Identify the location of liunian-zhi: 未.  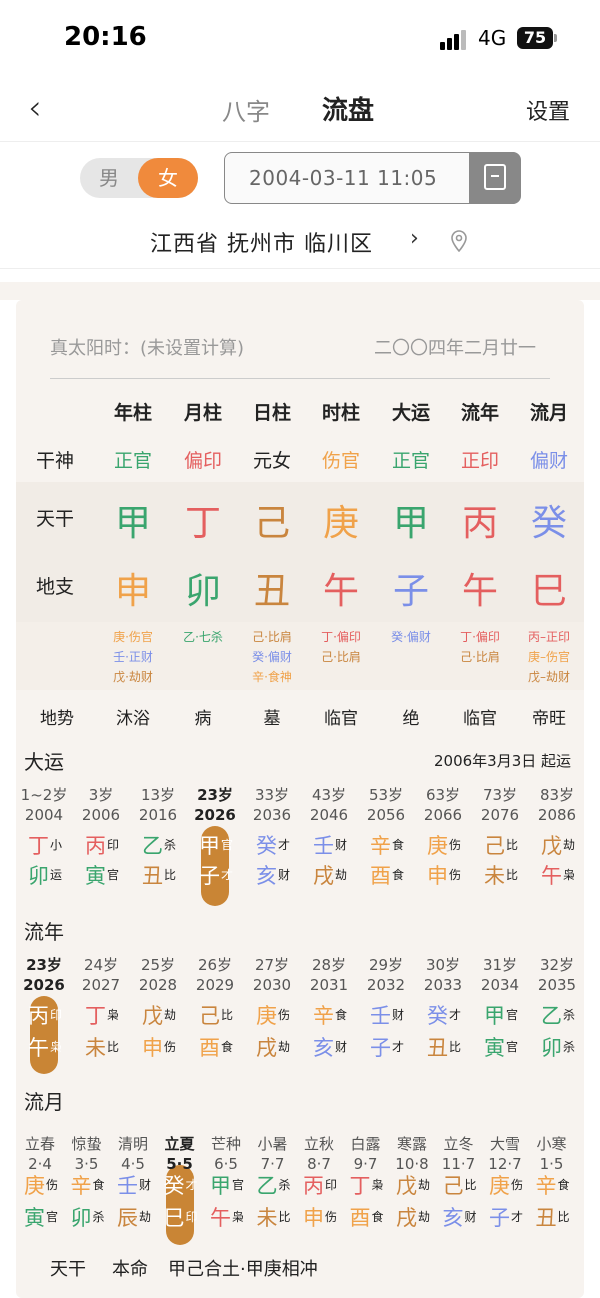
(95, 1048).